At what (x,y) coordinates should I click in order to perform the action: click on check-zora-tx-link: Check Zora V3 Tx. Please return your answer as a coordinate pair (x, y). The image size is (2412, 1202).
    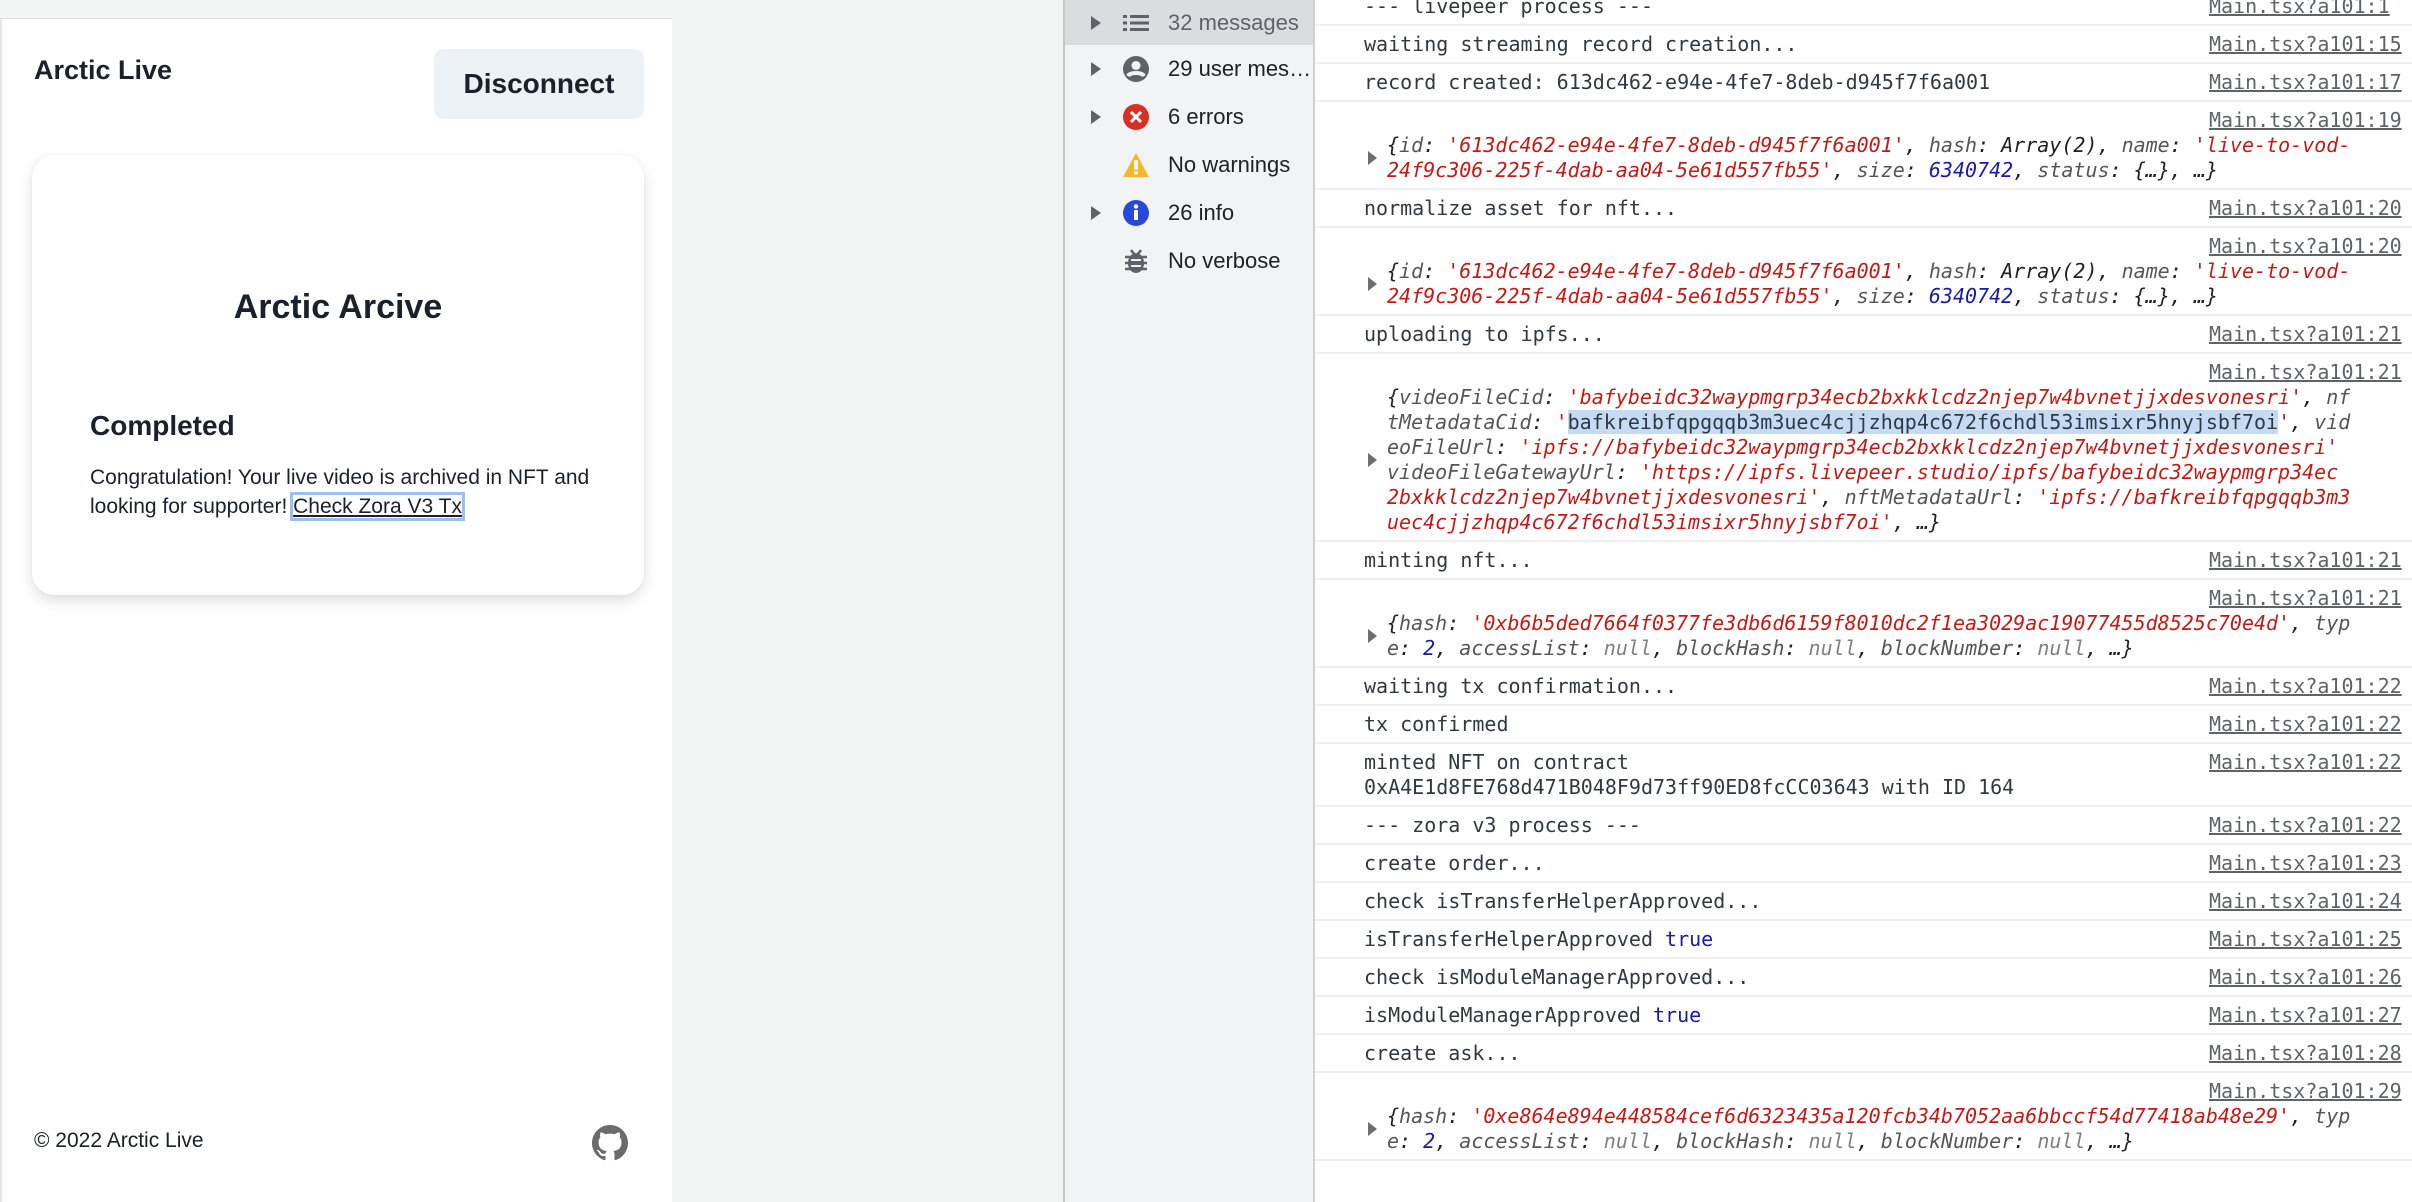
    Looking at the image, I should click on (377, 506).